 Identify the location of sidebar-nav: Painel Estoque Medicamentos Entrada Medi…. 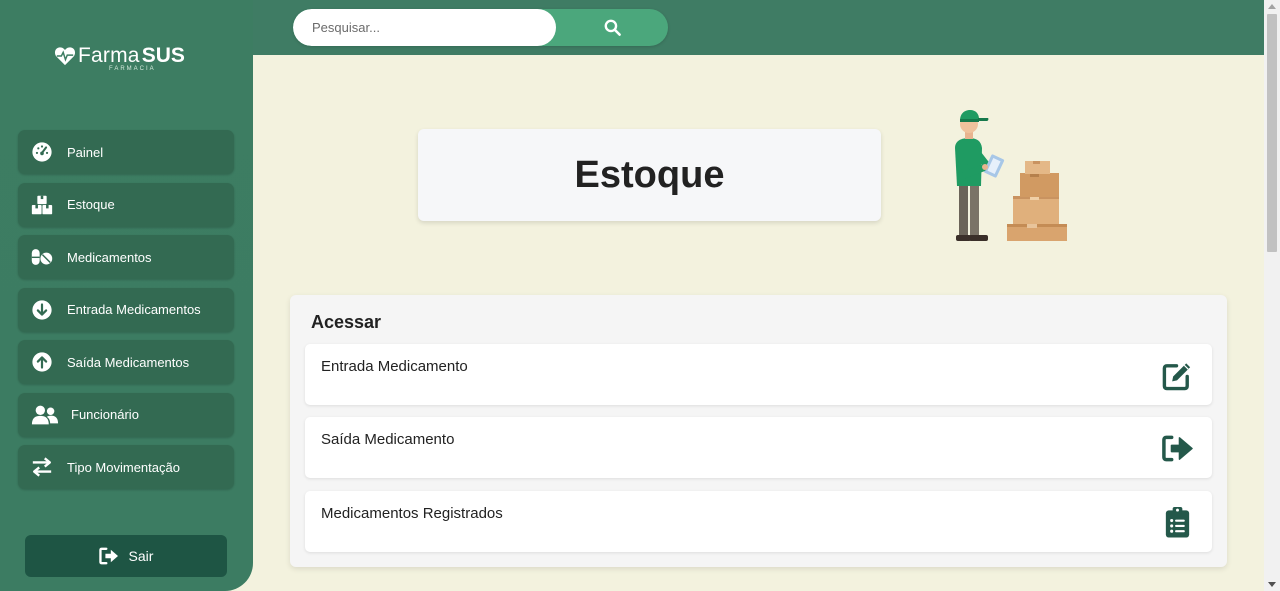
(126, 314).